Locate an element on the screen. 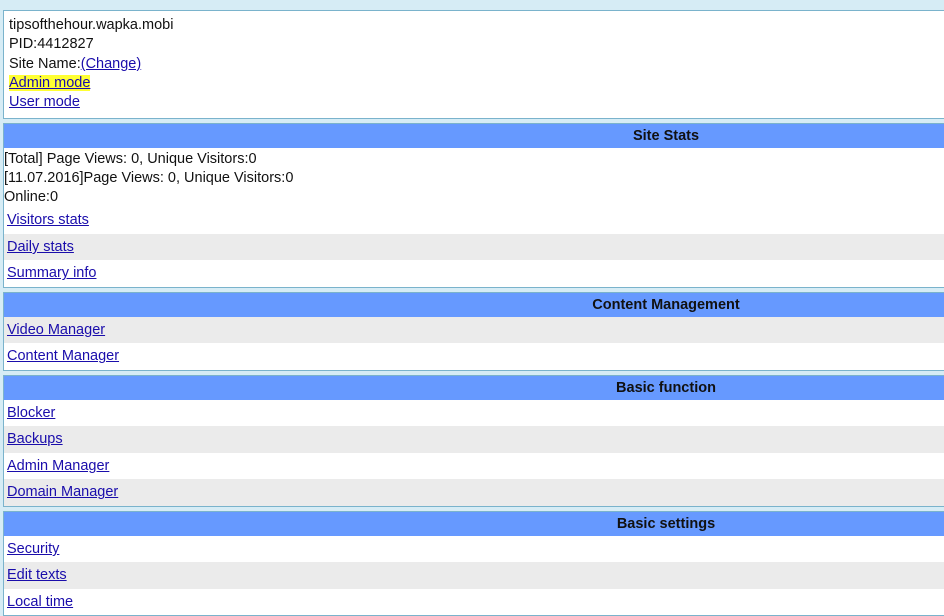  edit-texts-link: Edit texts is located at coordinates (37, 575).